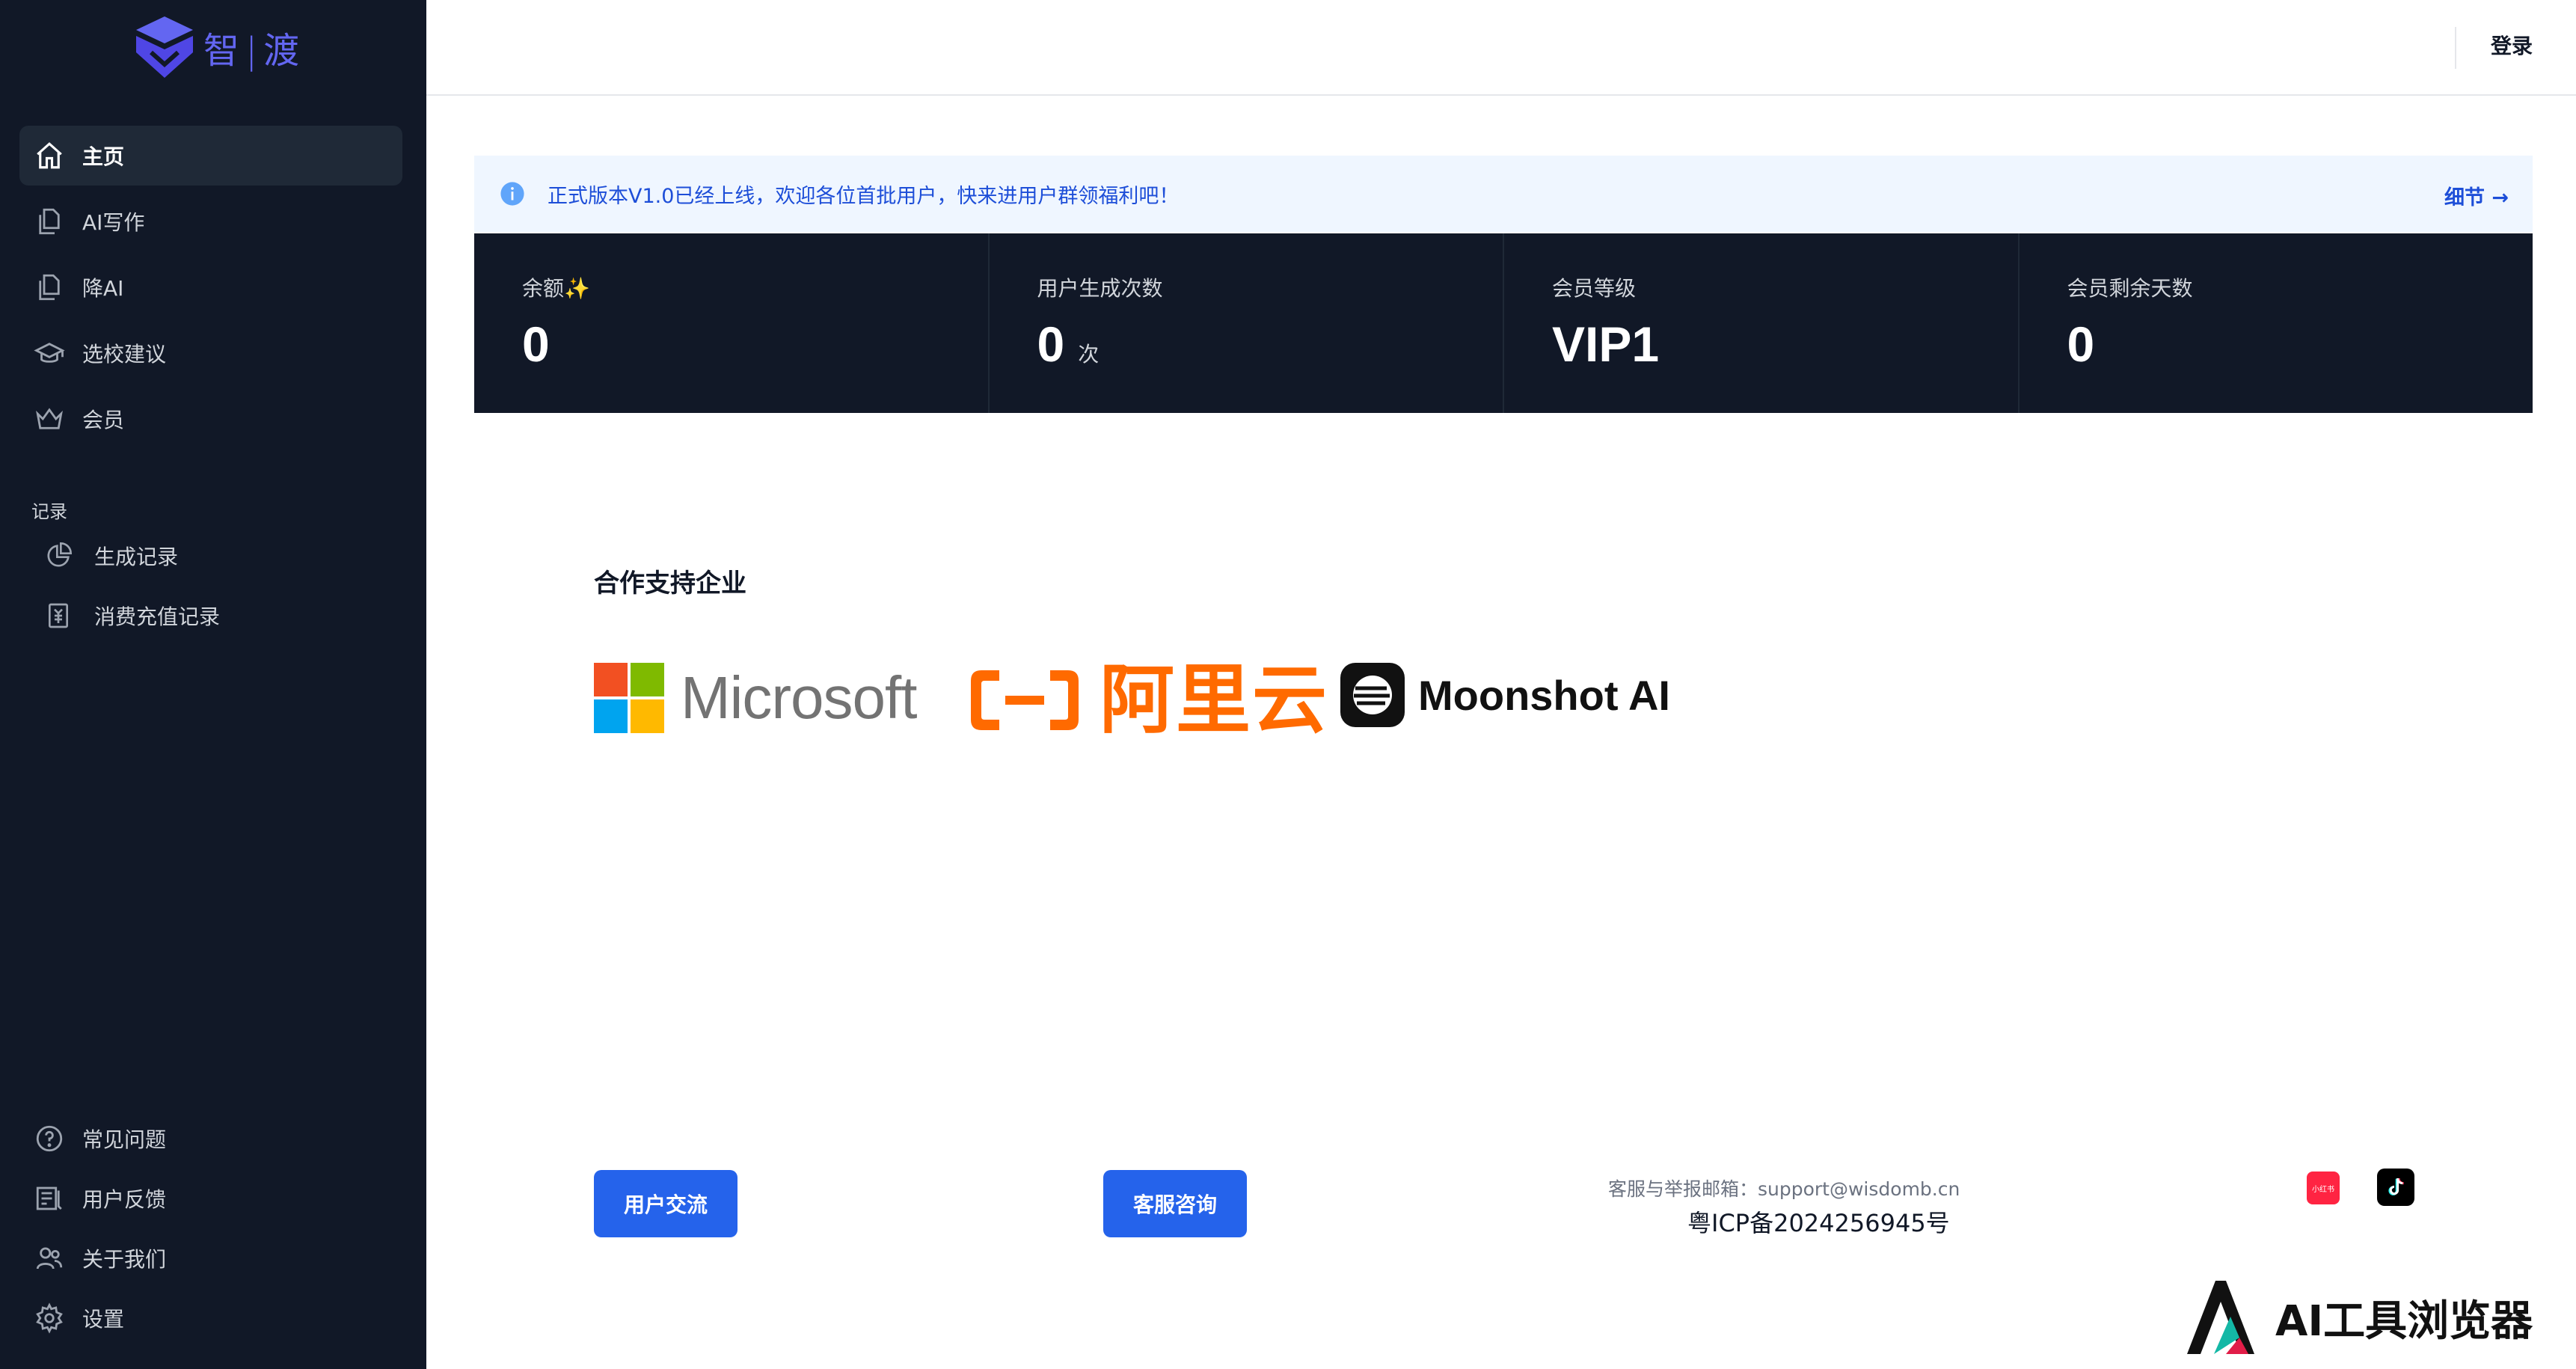 Image resolution: width=2576 pixels, height=1369 pixels. What do you see at coordinates (103, 156) in the screenshot?
I see `sidebar-item-label: 主页` at bounding box center [103, 156].